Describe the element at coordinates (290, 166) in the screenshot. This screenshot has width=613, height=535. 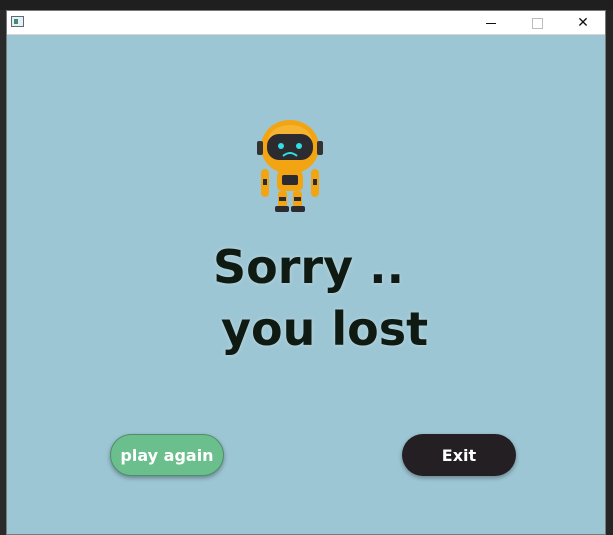
I see `sad-robot-image` at that location.